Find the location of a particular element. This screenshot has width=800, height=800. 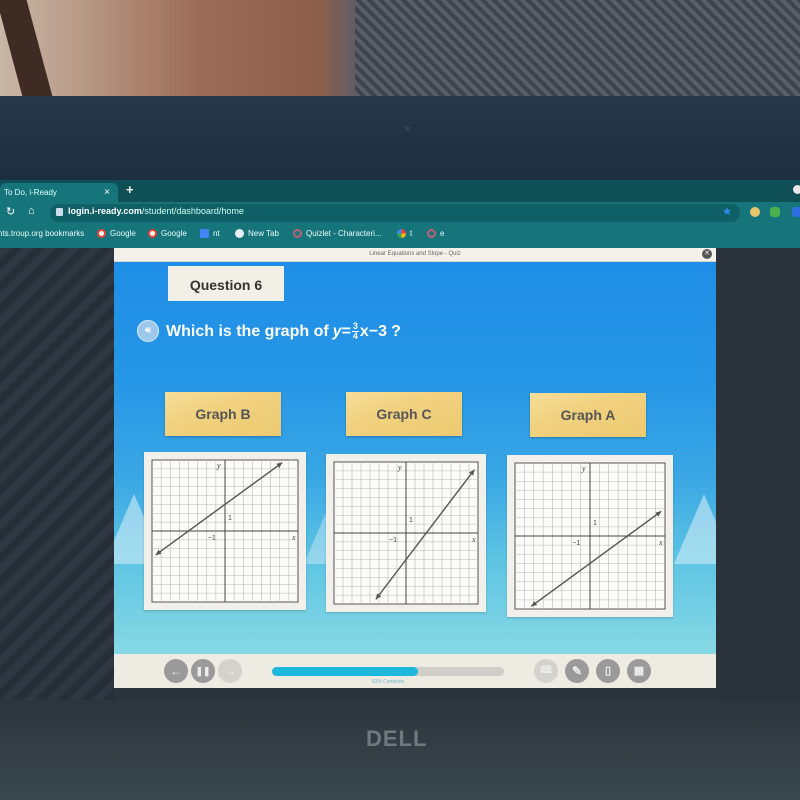

speaker-icon: 🔊︎ is located at coordinates (148, 331).